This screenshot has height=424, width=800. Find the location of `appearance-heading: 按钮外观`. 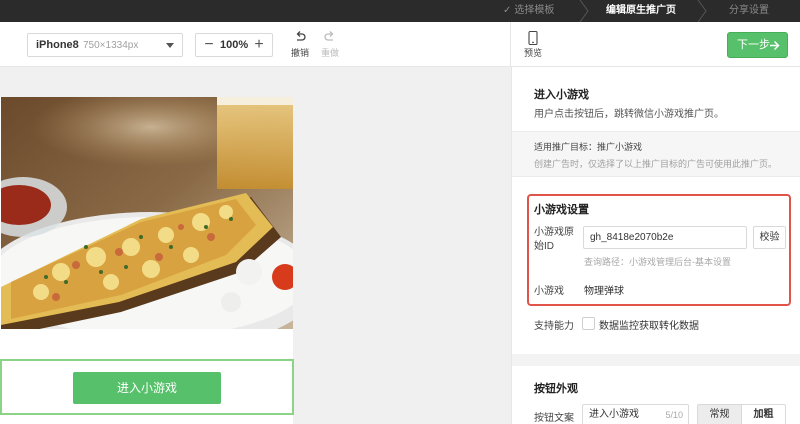

appearance-heading: 按钮外观 is located at coordinates (556, 389).